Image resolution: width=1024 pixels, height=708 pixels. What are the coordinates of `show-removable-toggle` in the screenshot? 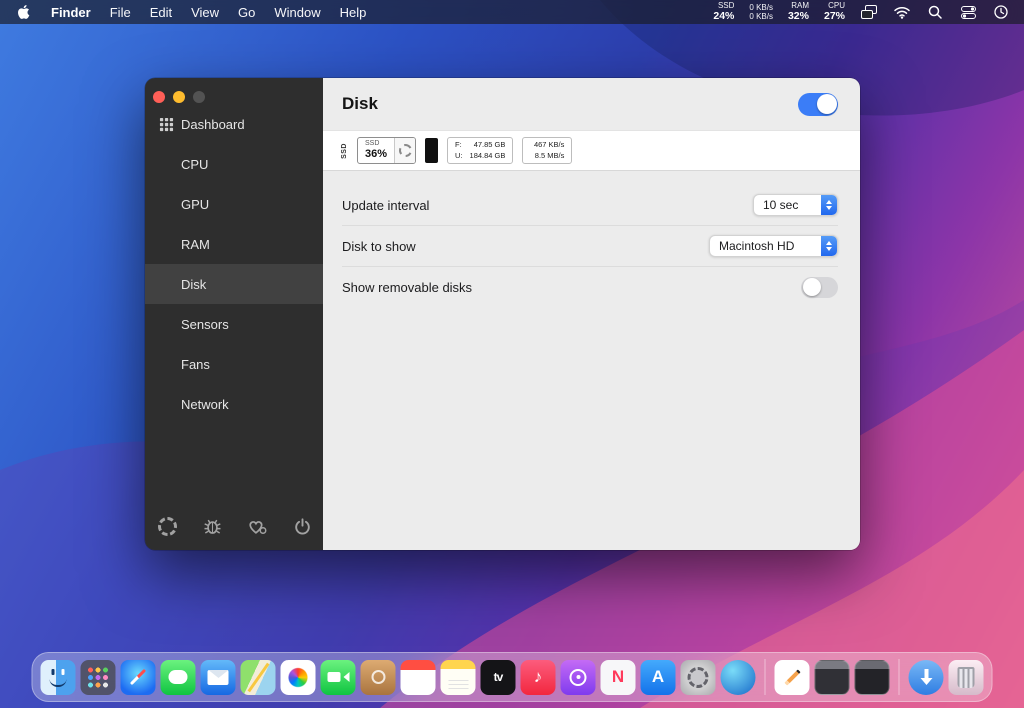 It's located at (819, 287).